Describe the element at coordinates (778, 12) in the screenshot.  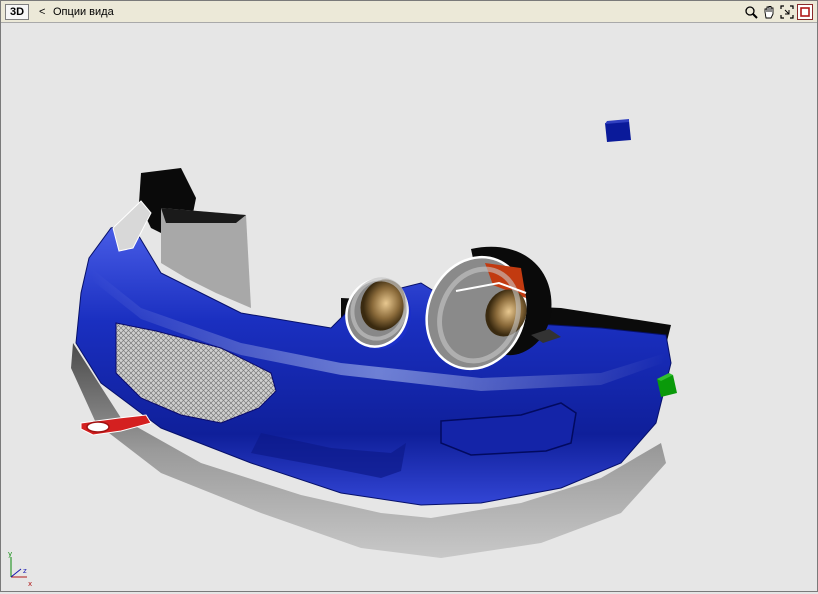
I see `viewport-tools` at that location.